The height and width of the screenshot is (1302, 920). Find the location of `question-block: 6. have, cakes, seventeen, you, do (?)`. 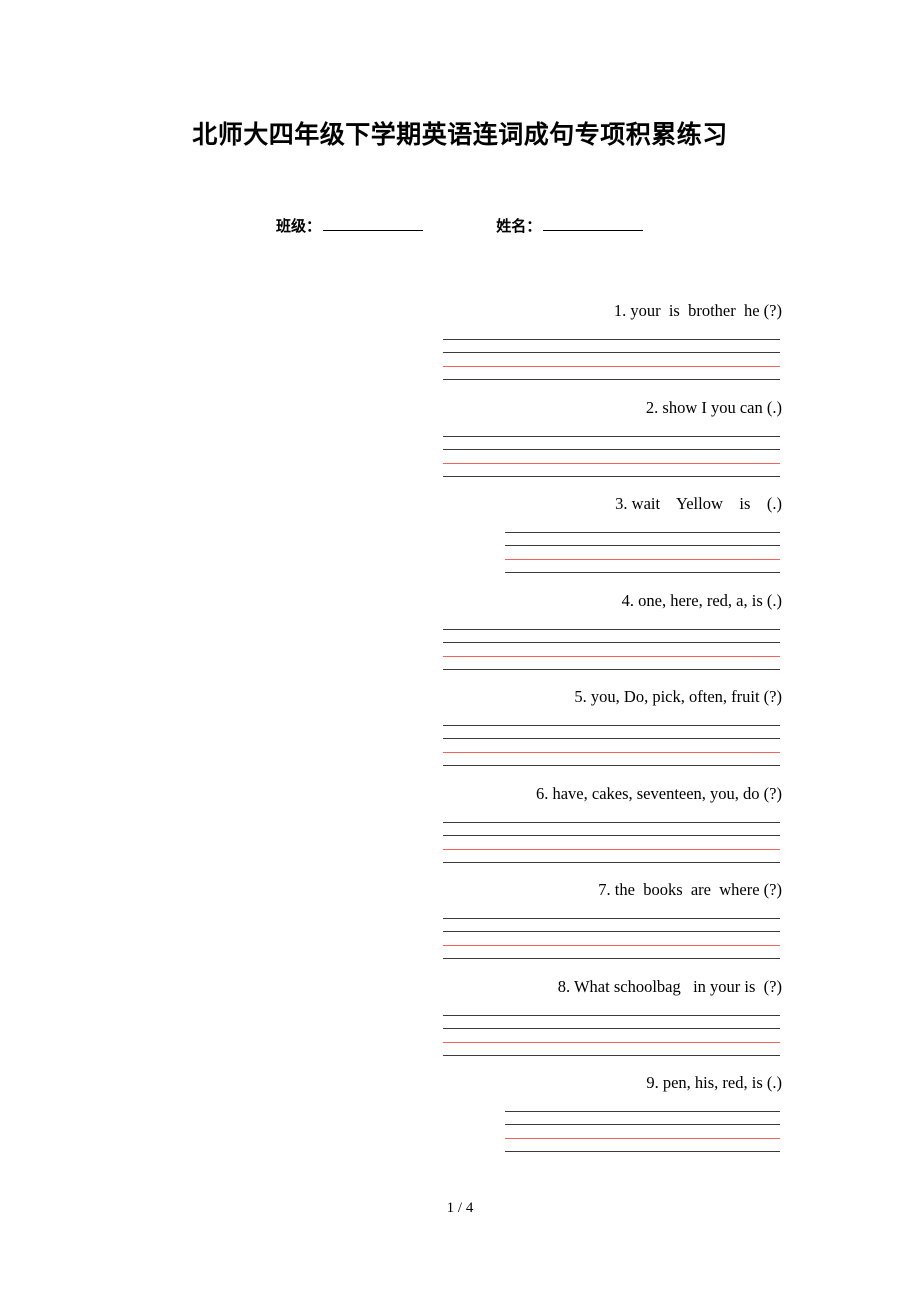

question-block: 6. have, cakes, seventeen, you, do (?) is located at coordinates (460, 831).